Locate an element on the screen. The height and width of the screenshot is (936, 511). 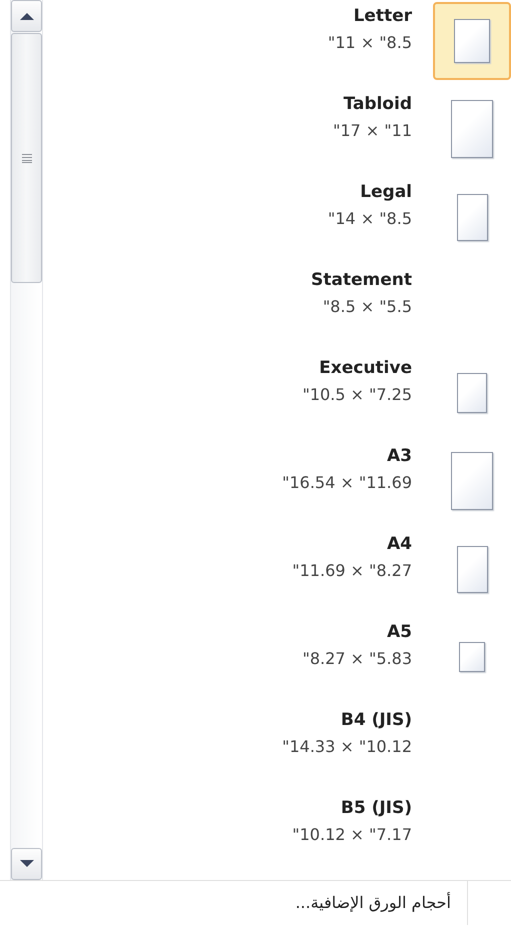
paper-size-option: A3 "16.54 × "11.69 is located at coordinates (277, 484).